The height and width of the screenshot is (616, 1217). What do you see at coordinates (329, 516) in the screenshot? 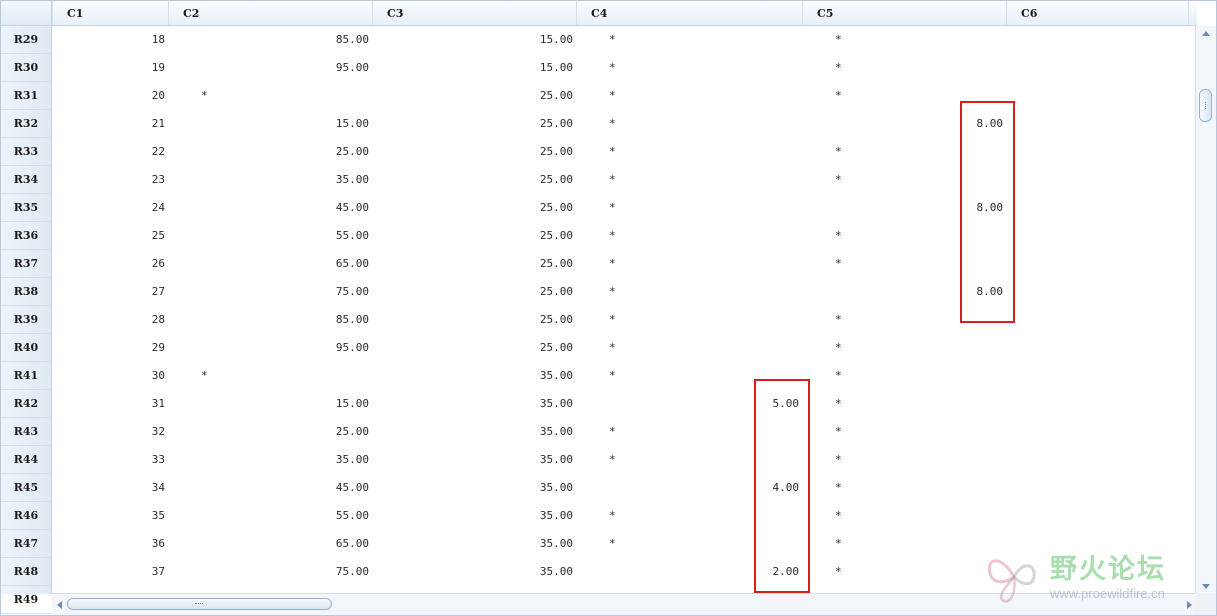
I see `cell-r46-c2: 55.00` at bounding box center [329, 516].